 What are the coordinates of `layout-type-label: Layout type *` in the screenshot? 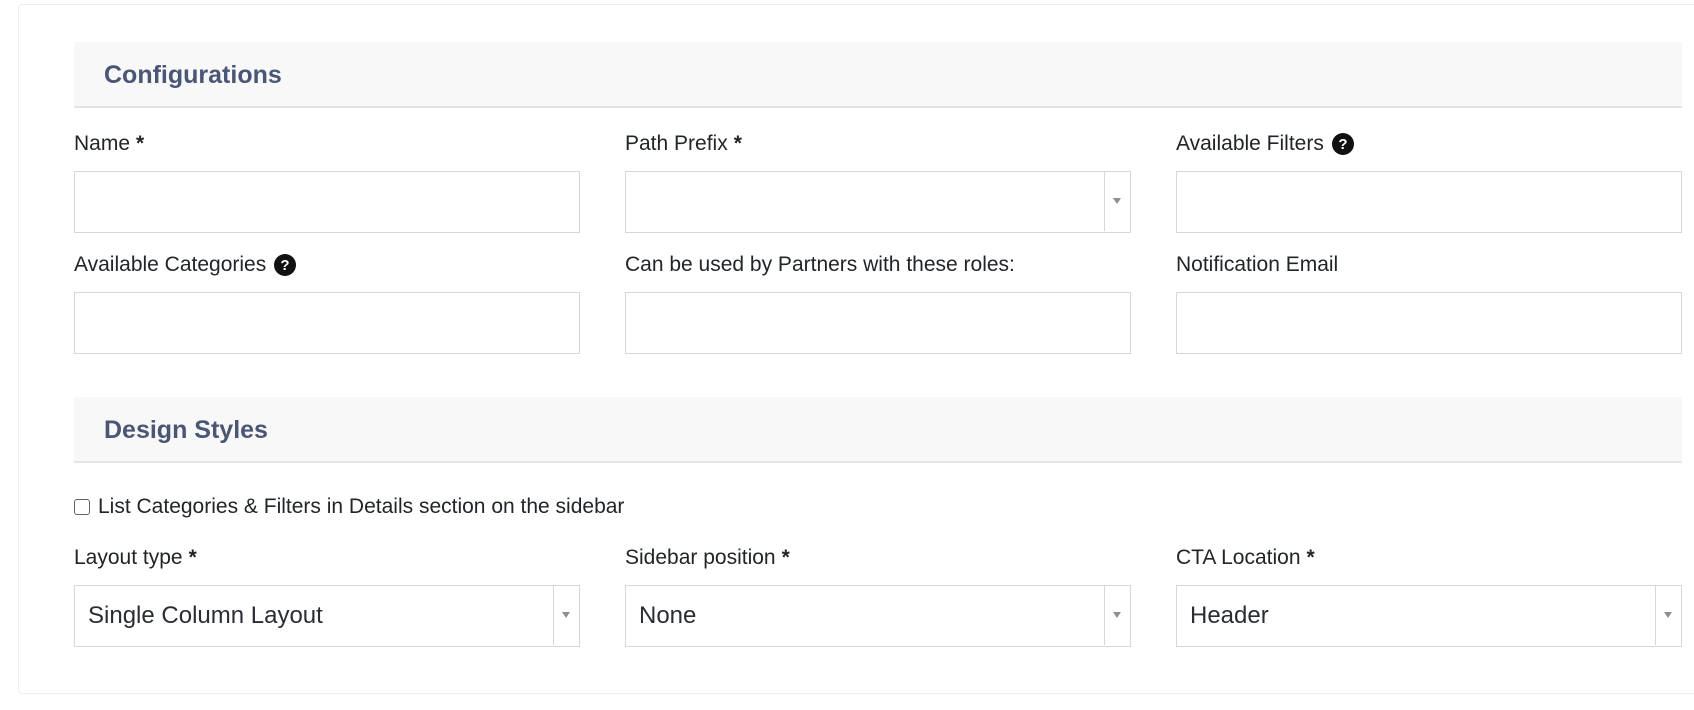 It's located at (327, 558).